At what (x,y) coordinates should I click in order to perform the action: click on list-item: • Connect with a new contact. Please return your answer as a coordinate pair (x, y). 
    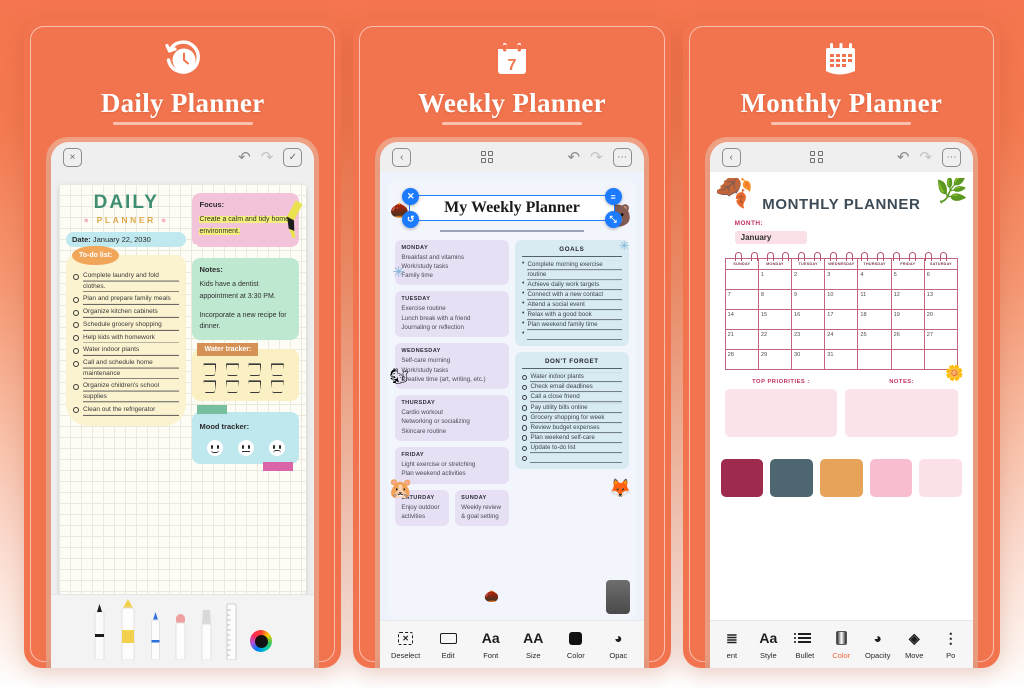
    Looking at the image, I should click on (572, 294).